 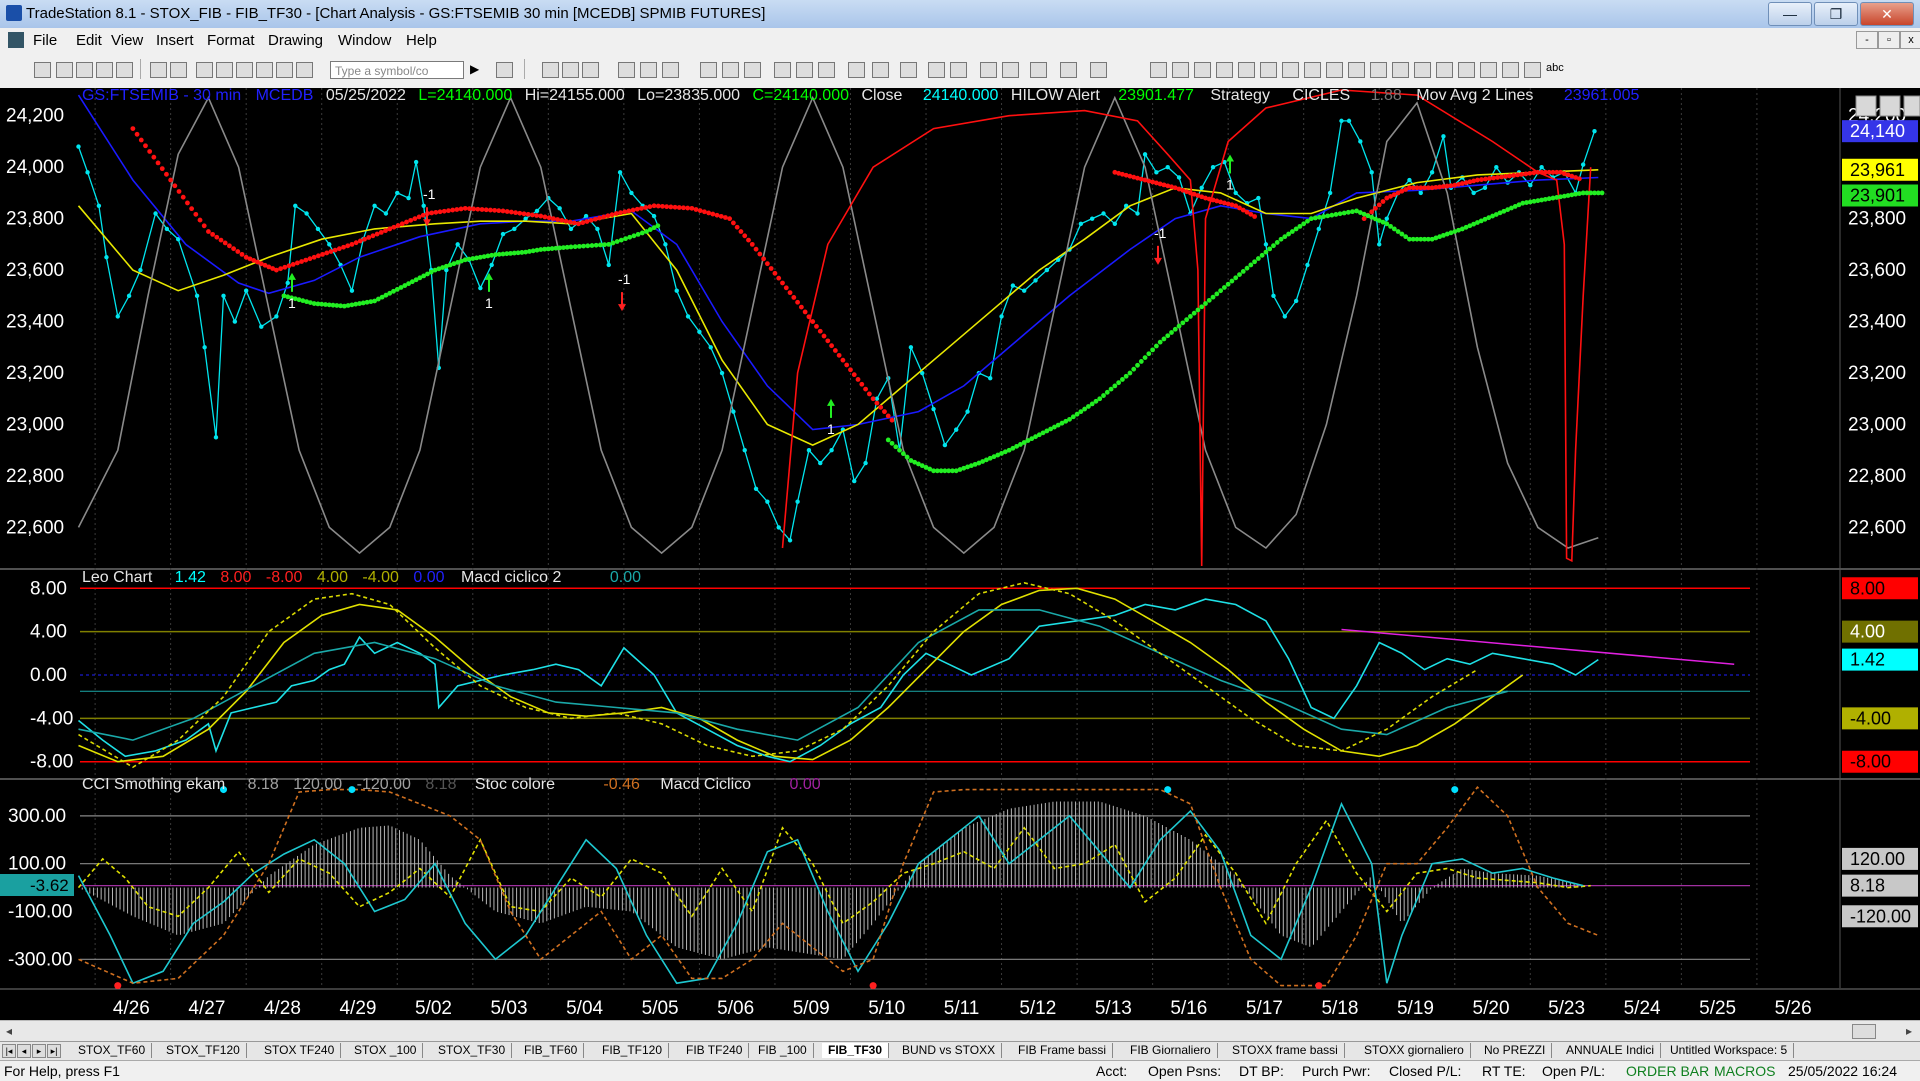 What do you see at coordinates (1910, 40) in the screenshot?
I see `mdi-close-button: x` at bounding box center [1910, 40].